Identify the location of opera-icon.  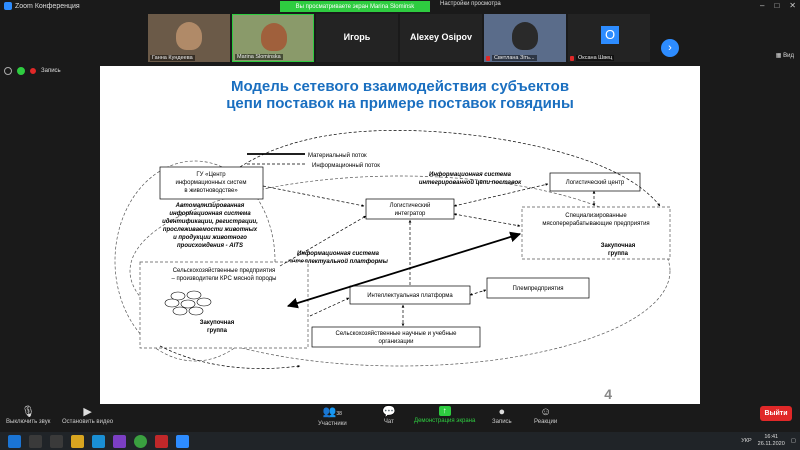
(161, 441).